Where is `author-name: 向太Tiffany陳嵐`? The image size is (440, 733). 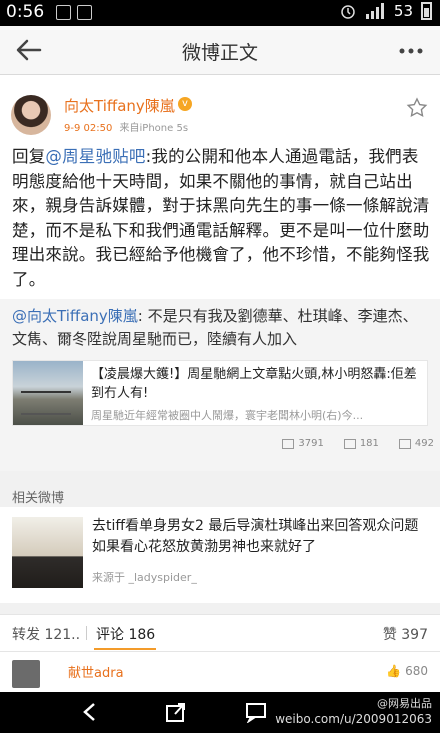
author-name: 向太Tiffany陳嵐 is located at coordinates (119, 105).